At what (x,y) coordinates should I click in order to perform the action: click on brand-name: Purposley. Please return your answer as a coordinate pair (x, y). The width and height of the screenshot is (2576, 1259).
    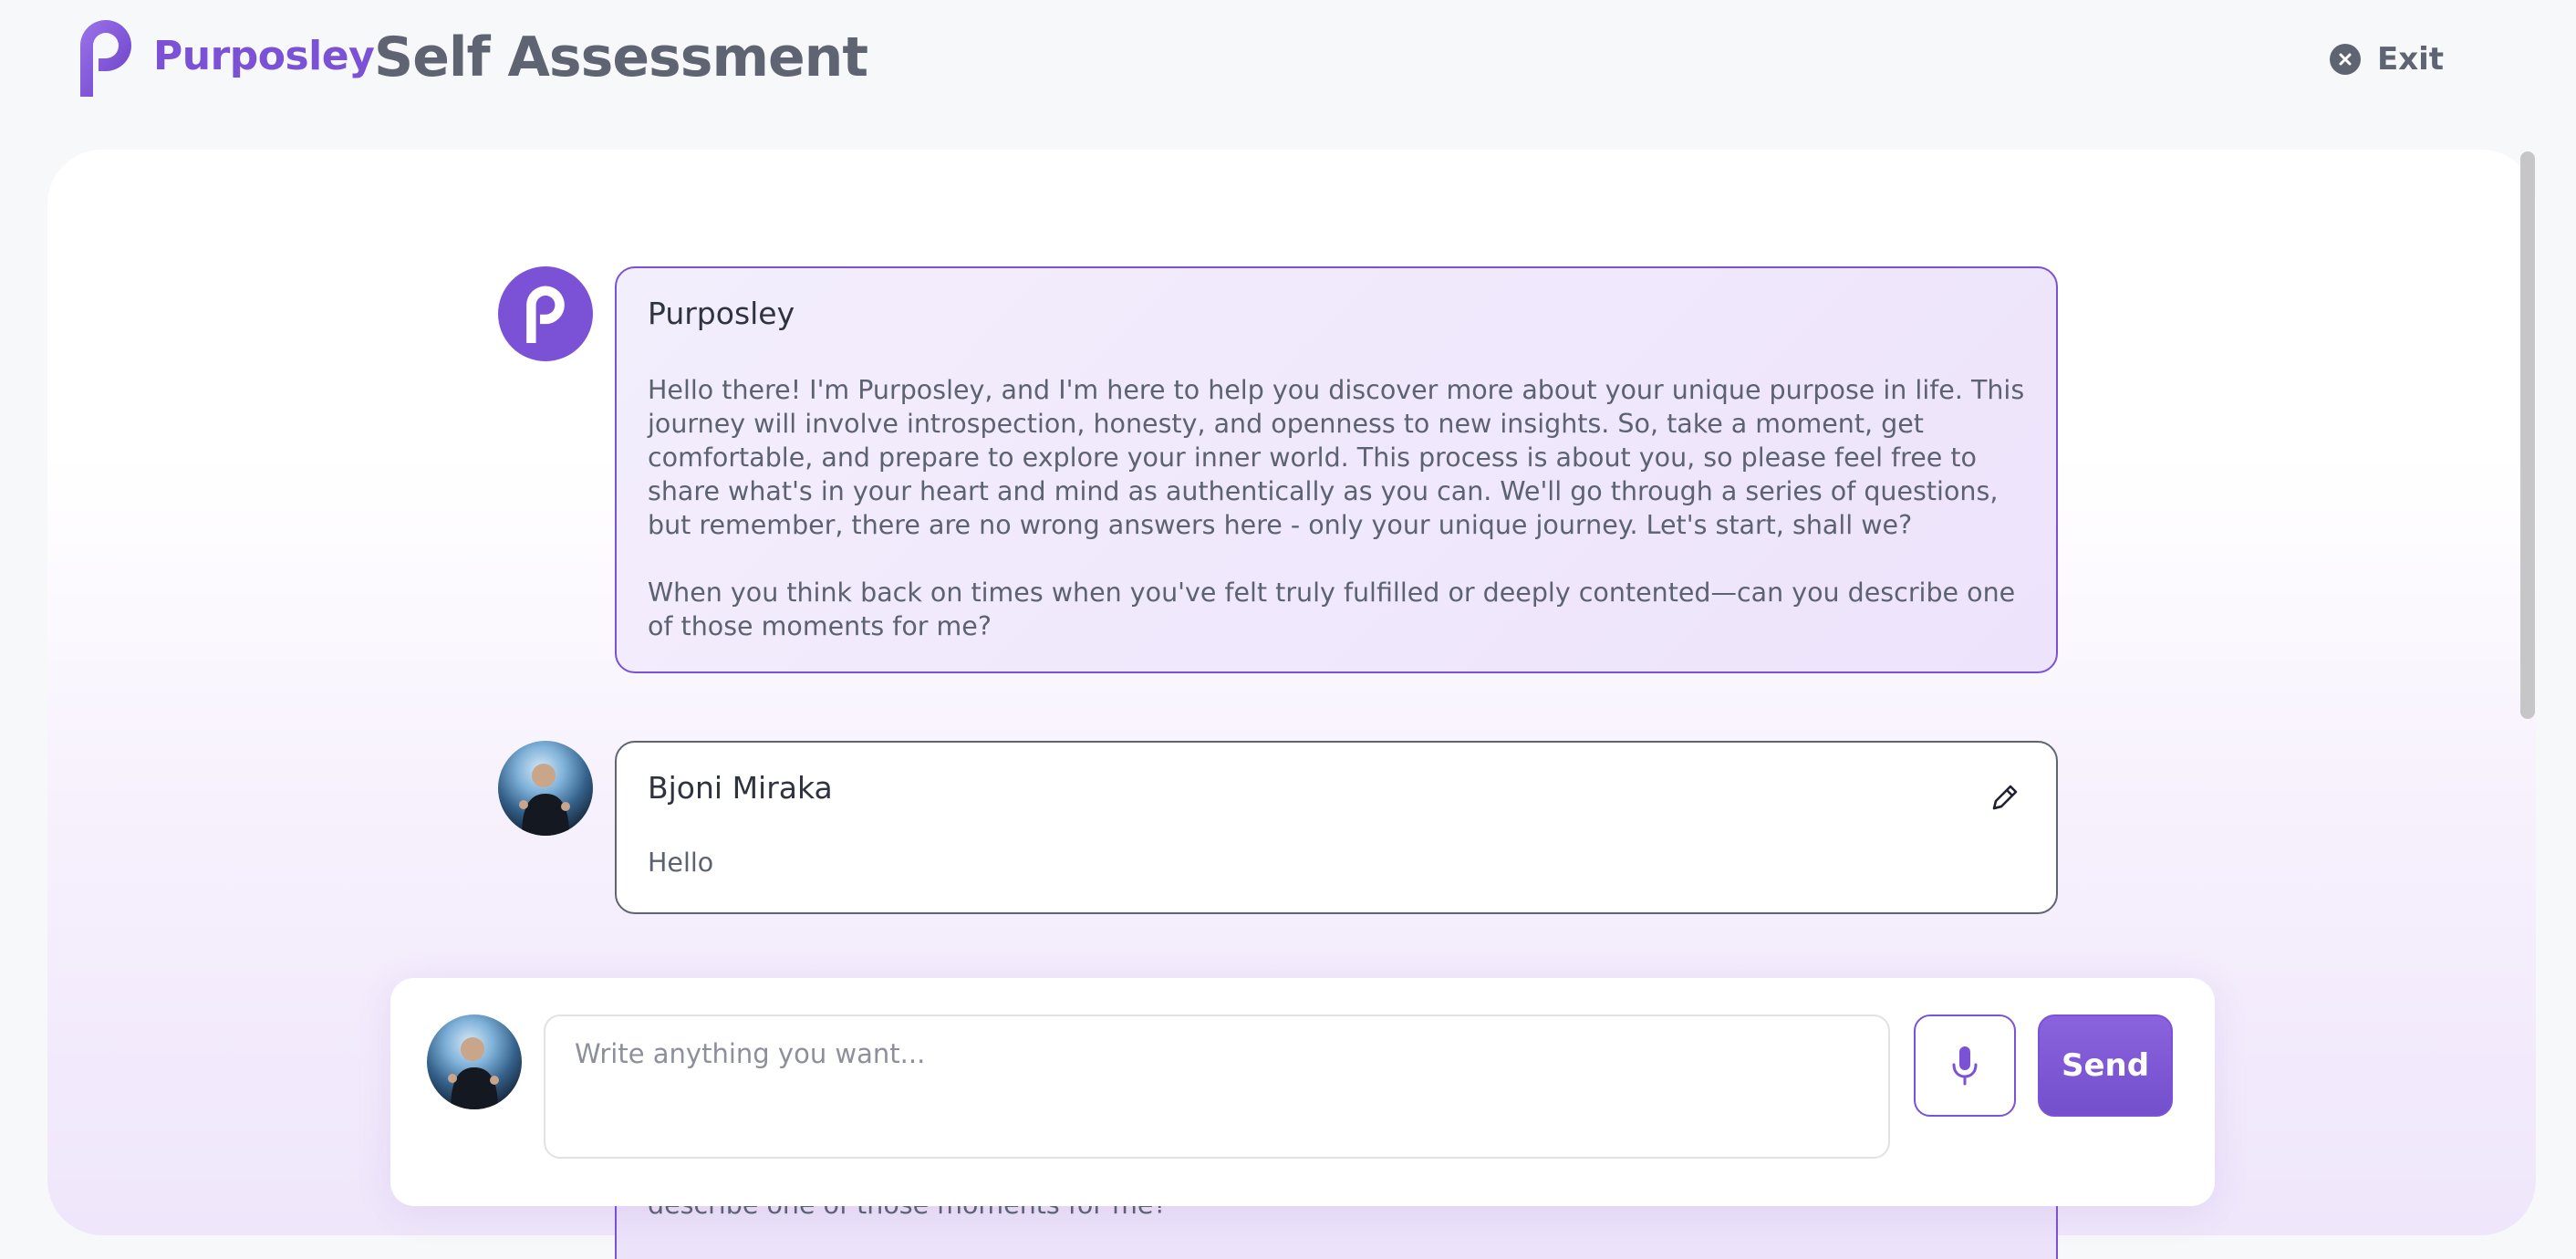
    Looking at the image, I should click on (264, 56).